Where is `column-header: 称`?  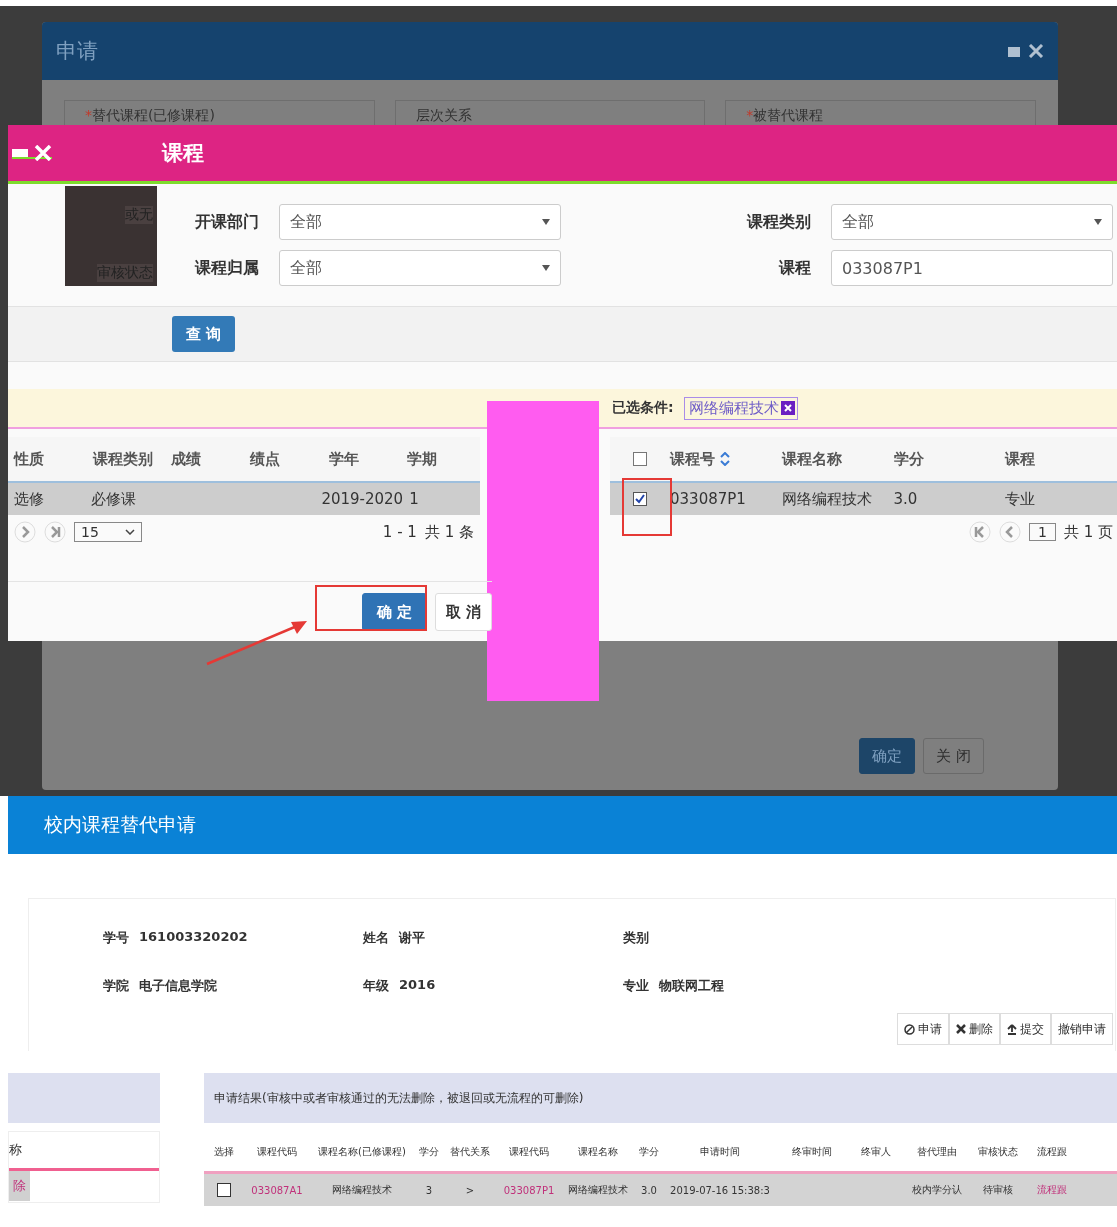 column-header: 称 is located at coordinates (15, 1150).